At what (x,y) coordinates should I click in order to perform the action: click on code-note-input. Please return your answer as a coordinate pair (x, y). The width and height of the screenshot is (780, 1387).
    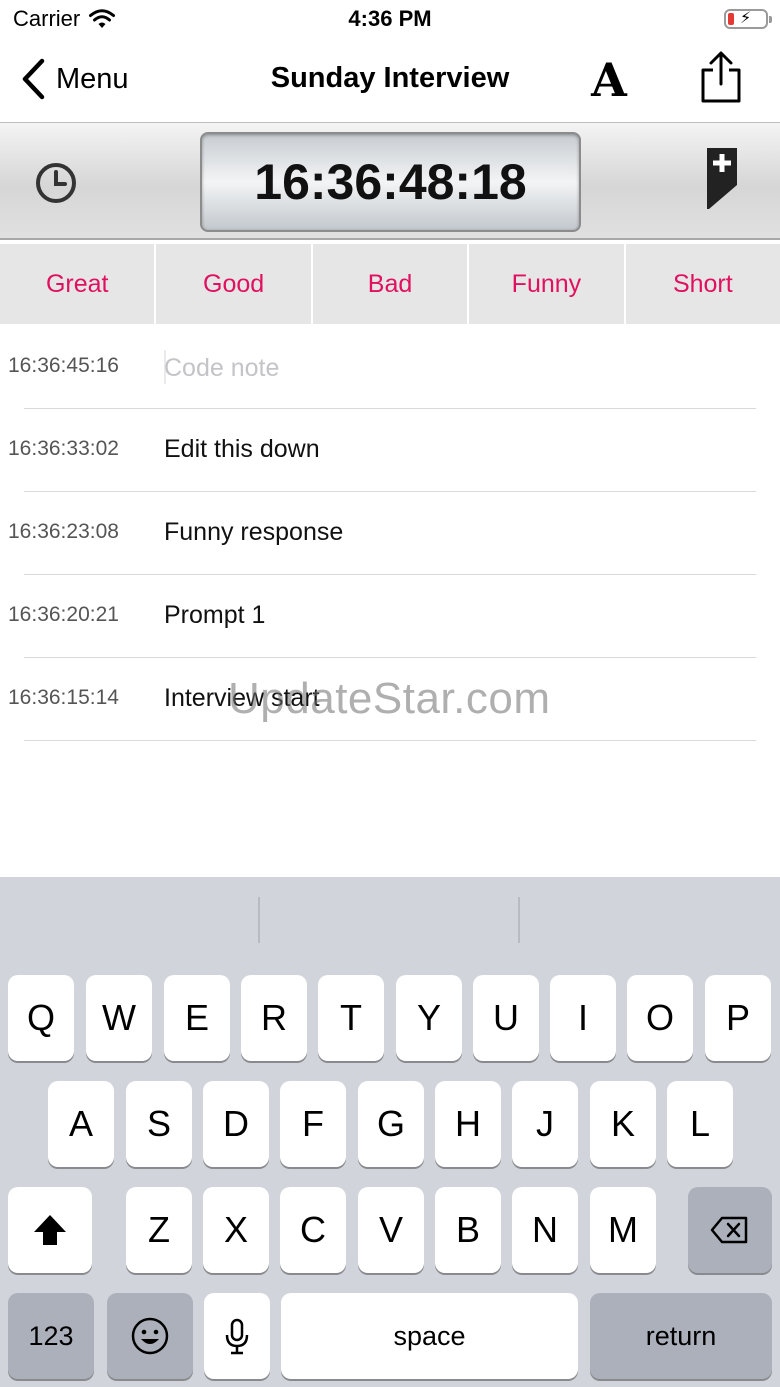
    Looking at the image, I should click on (444, 368).